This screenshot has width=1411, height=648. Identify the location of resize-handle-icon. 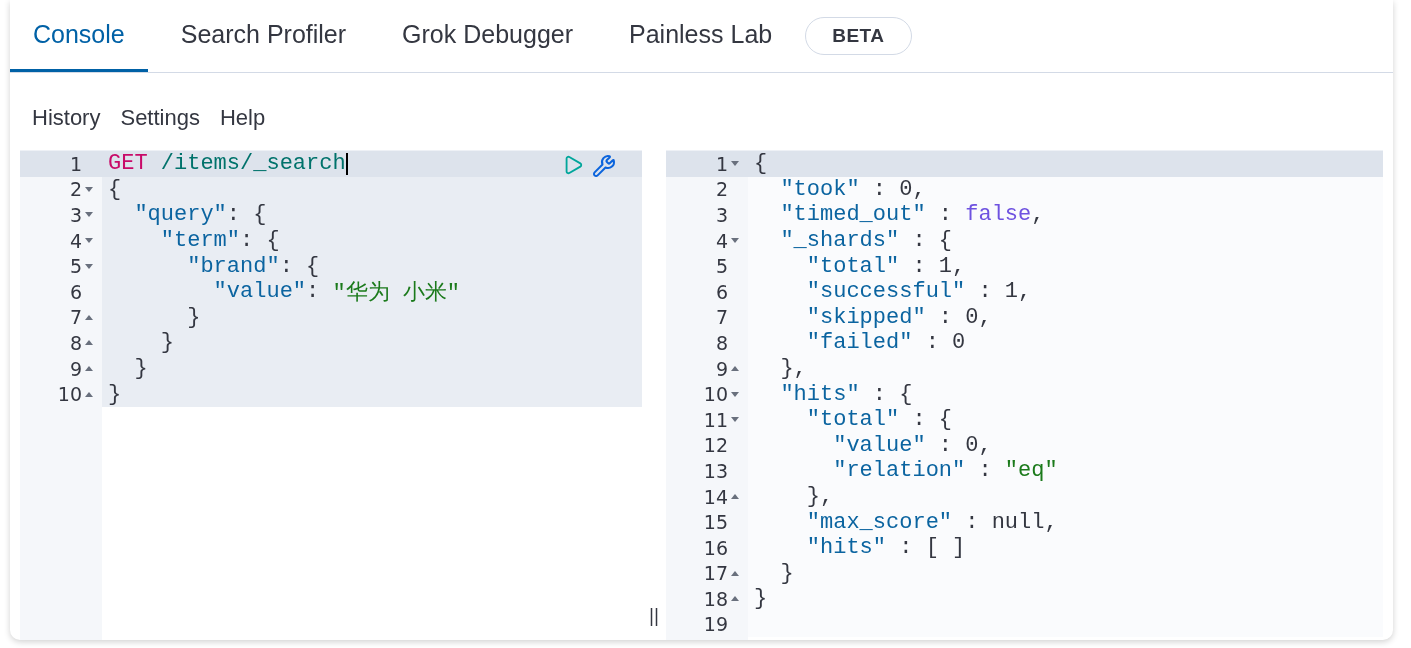
(654, 617).